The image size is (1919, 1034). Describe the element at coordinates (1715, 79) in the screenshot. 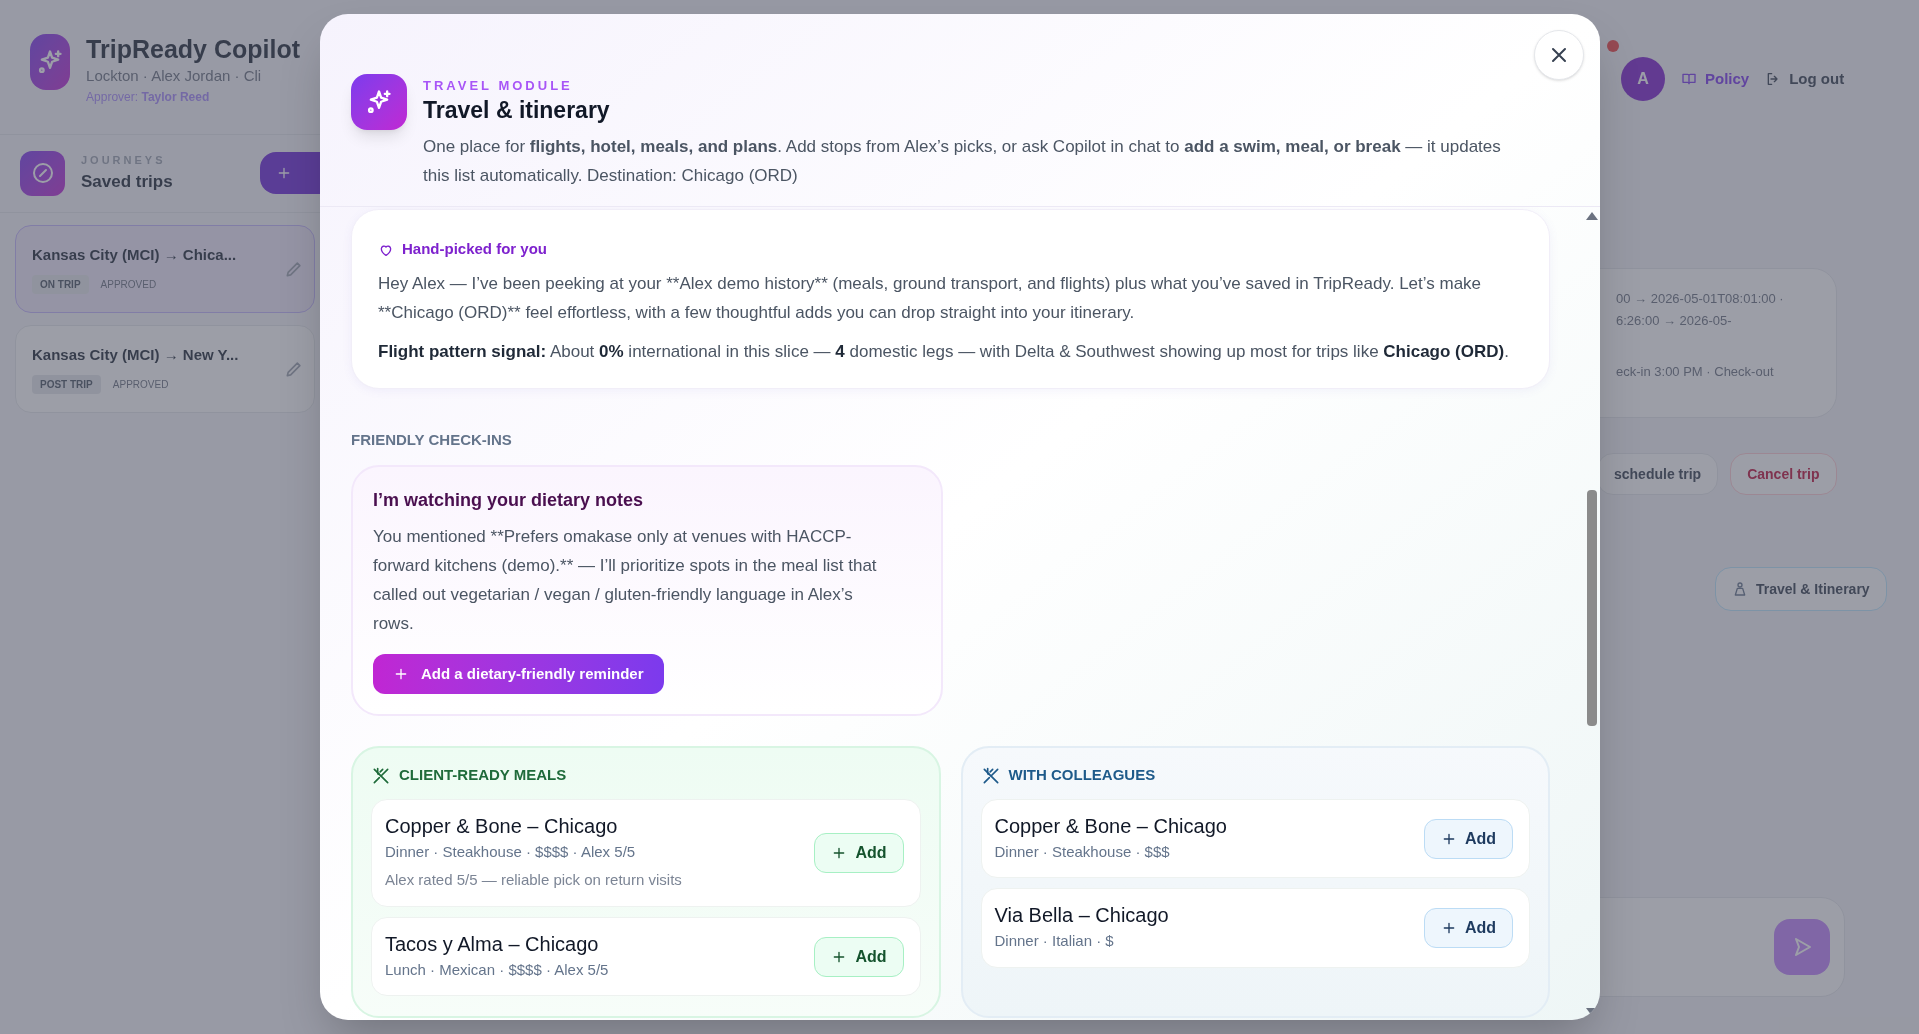

I see `nav-link: Policy` at that location.